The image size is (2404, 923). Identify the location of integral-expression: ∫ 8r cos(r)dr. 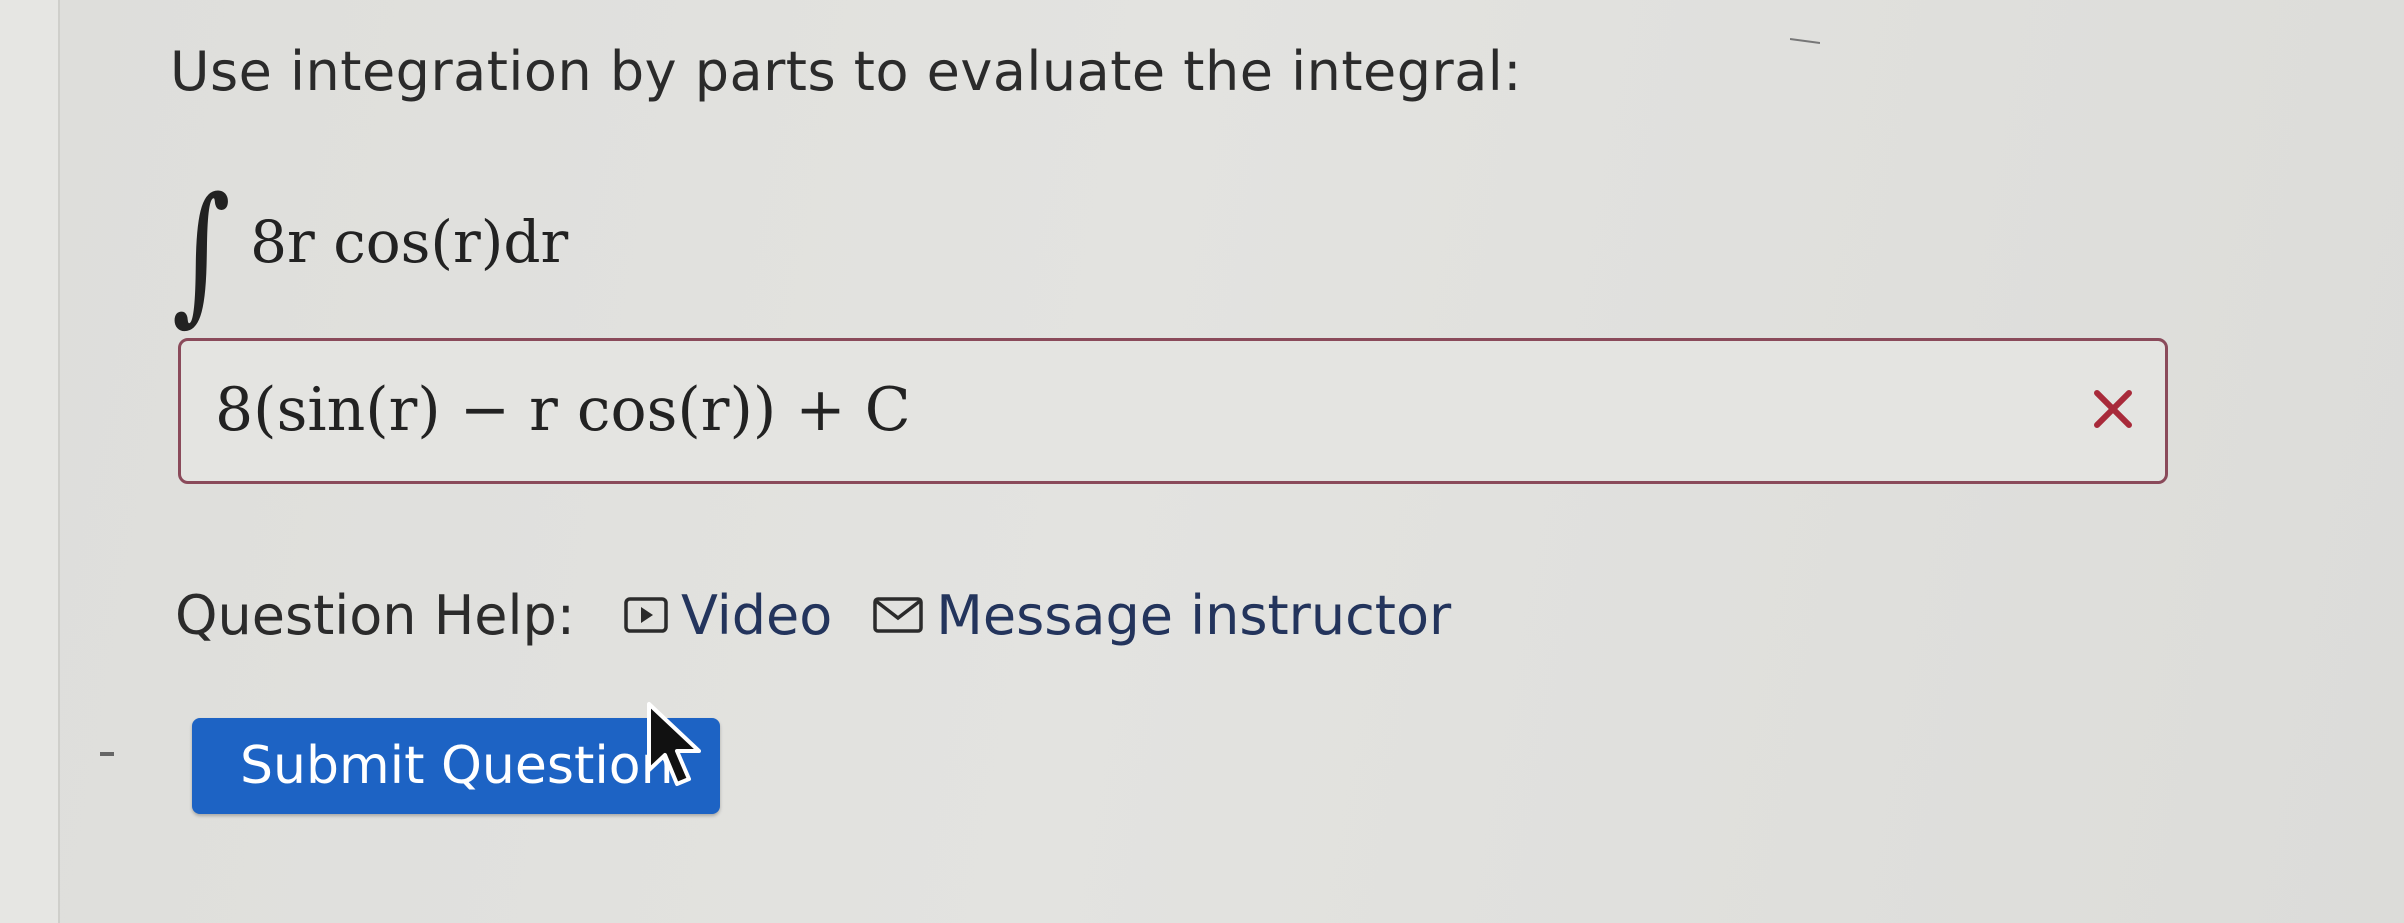
(370, 253).